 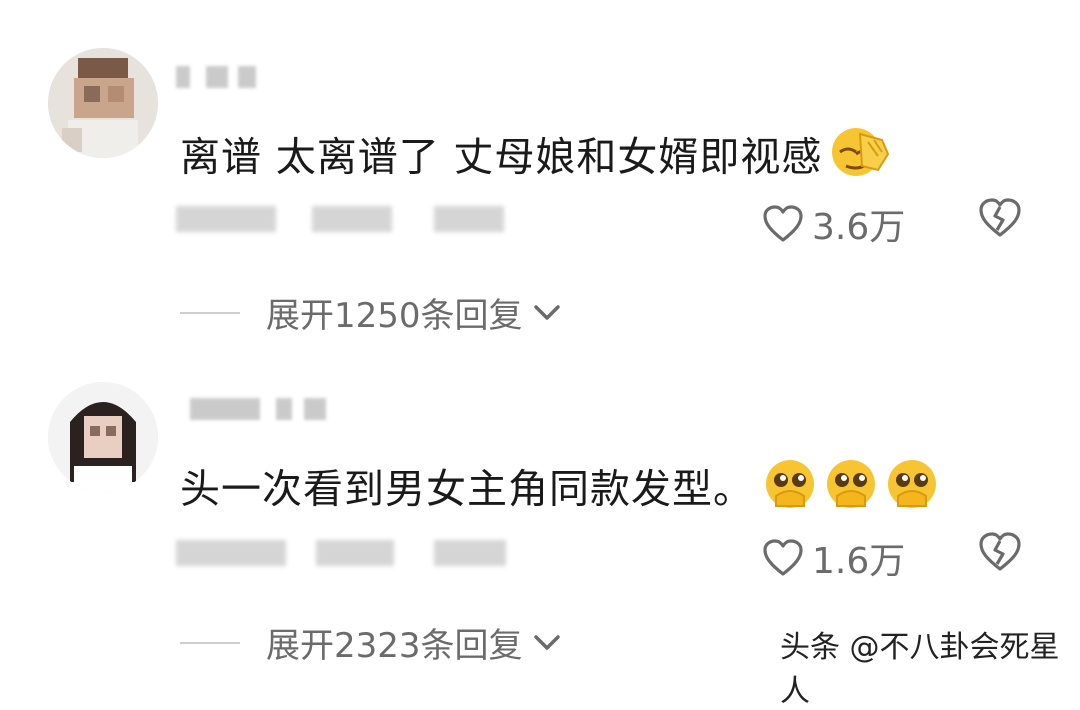 I want to click on comment-text: 头一次看到男女主角同款发型。, so click(x=564, y=491).